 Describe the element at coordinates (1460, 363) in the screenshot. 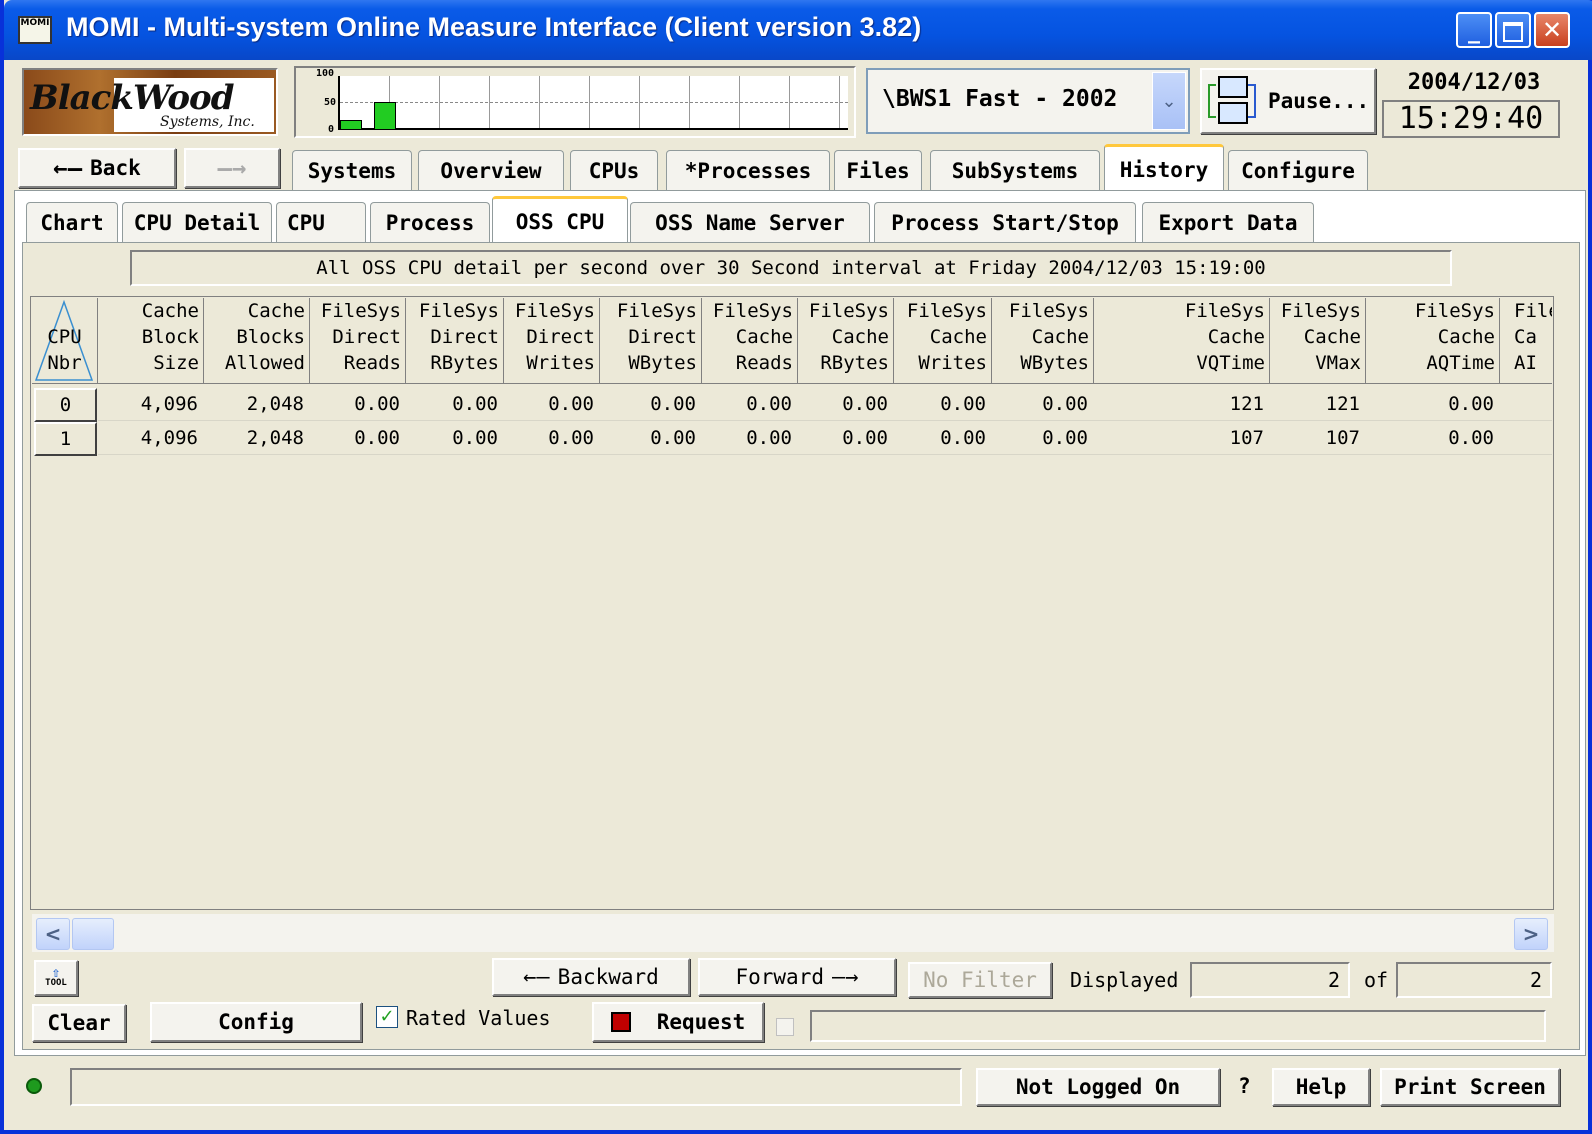

I see `header-line: AQTime` at that location.